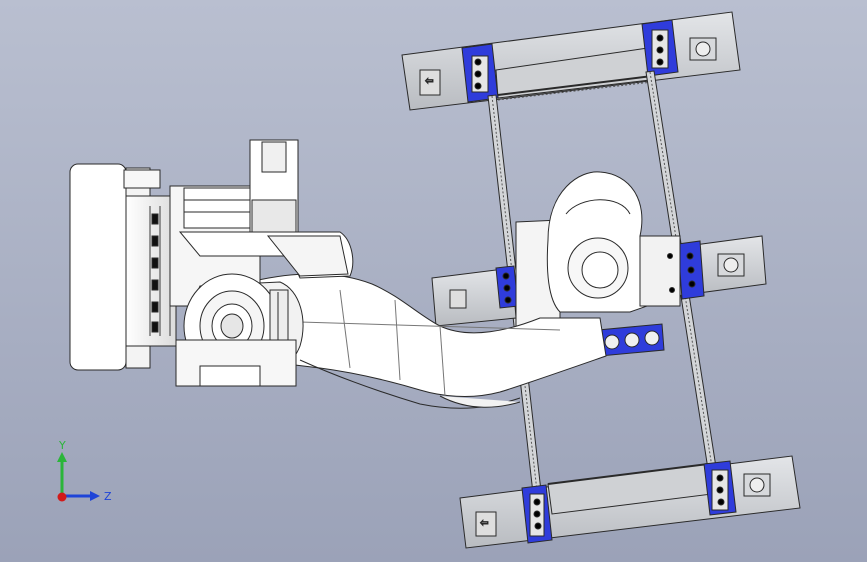 Image resolution: width=867 pixels, height=562 pixels. What do you see at coordinates (108, 496) in the screenshot?
I see `z-axis-label: Z` at bounding box center [108, 496].